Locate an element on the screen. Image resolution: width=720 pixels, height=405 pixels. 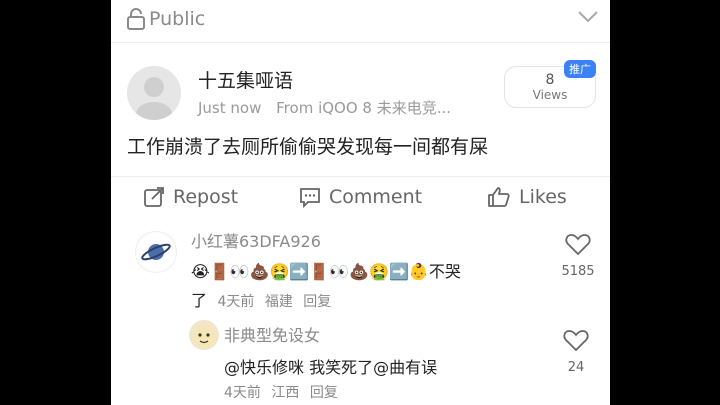
comment-text-continued: 了 is located at coordinates (199, 300).